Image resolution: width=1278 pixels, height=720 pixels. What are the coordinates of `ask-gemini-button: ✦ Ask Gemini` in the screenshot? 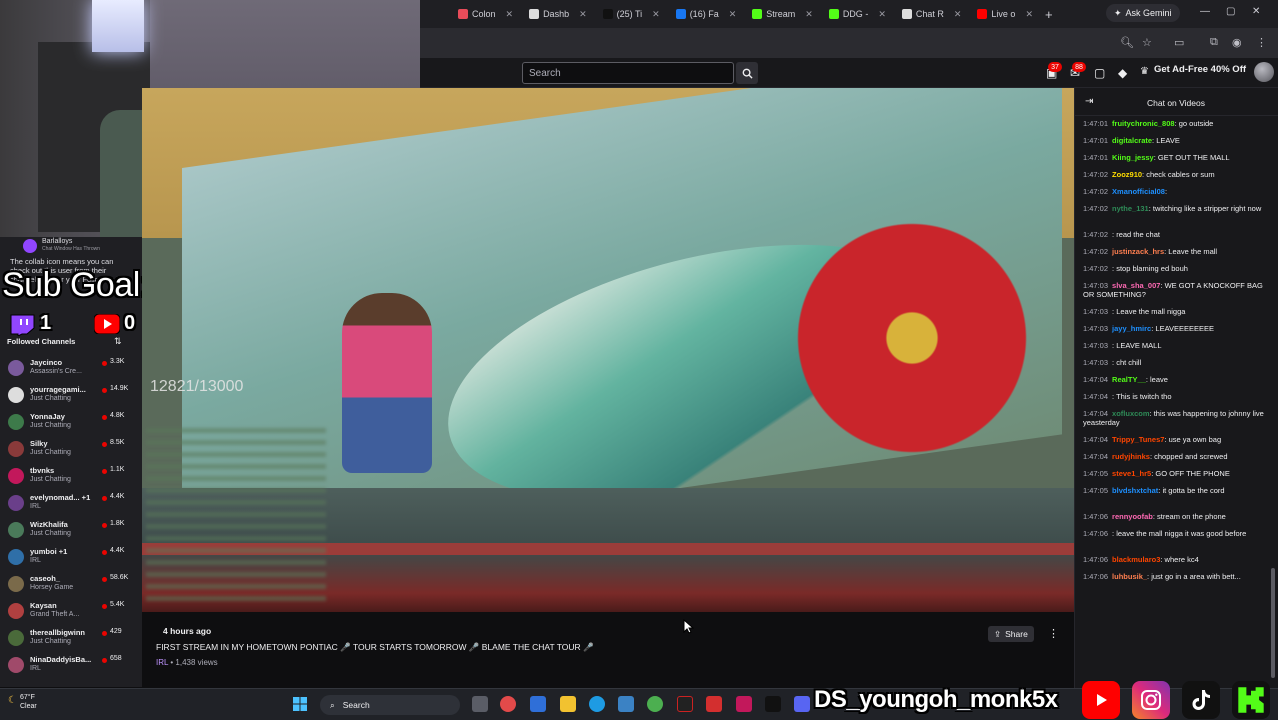 It's located at (1143, 13).